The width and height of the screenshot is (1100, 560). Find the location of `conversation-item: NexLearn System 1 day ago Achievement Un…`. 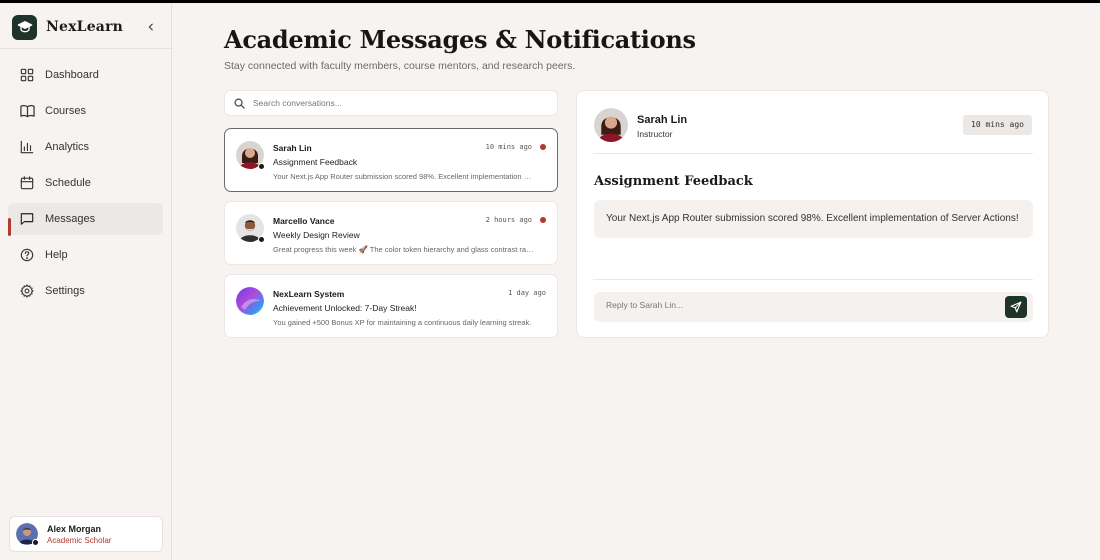

conversation-item: NexLearn System 1 day ago Achievement Un… is located at coordinates (391, 306).